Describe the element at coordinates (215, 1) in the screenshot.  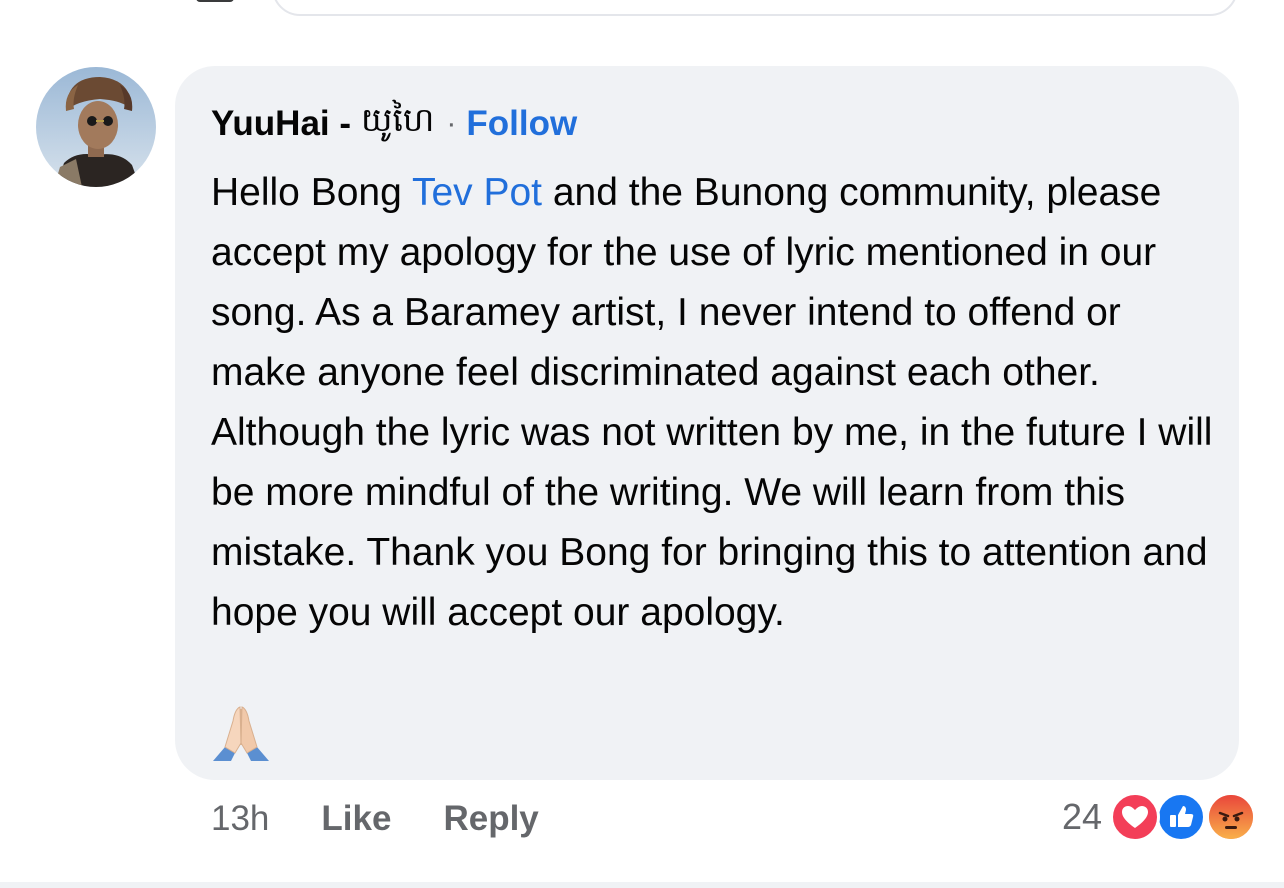
I see `previous-avatar-edge` at that location.